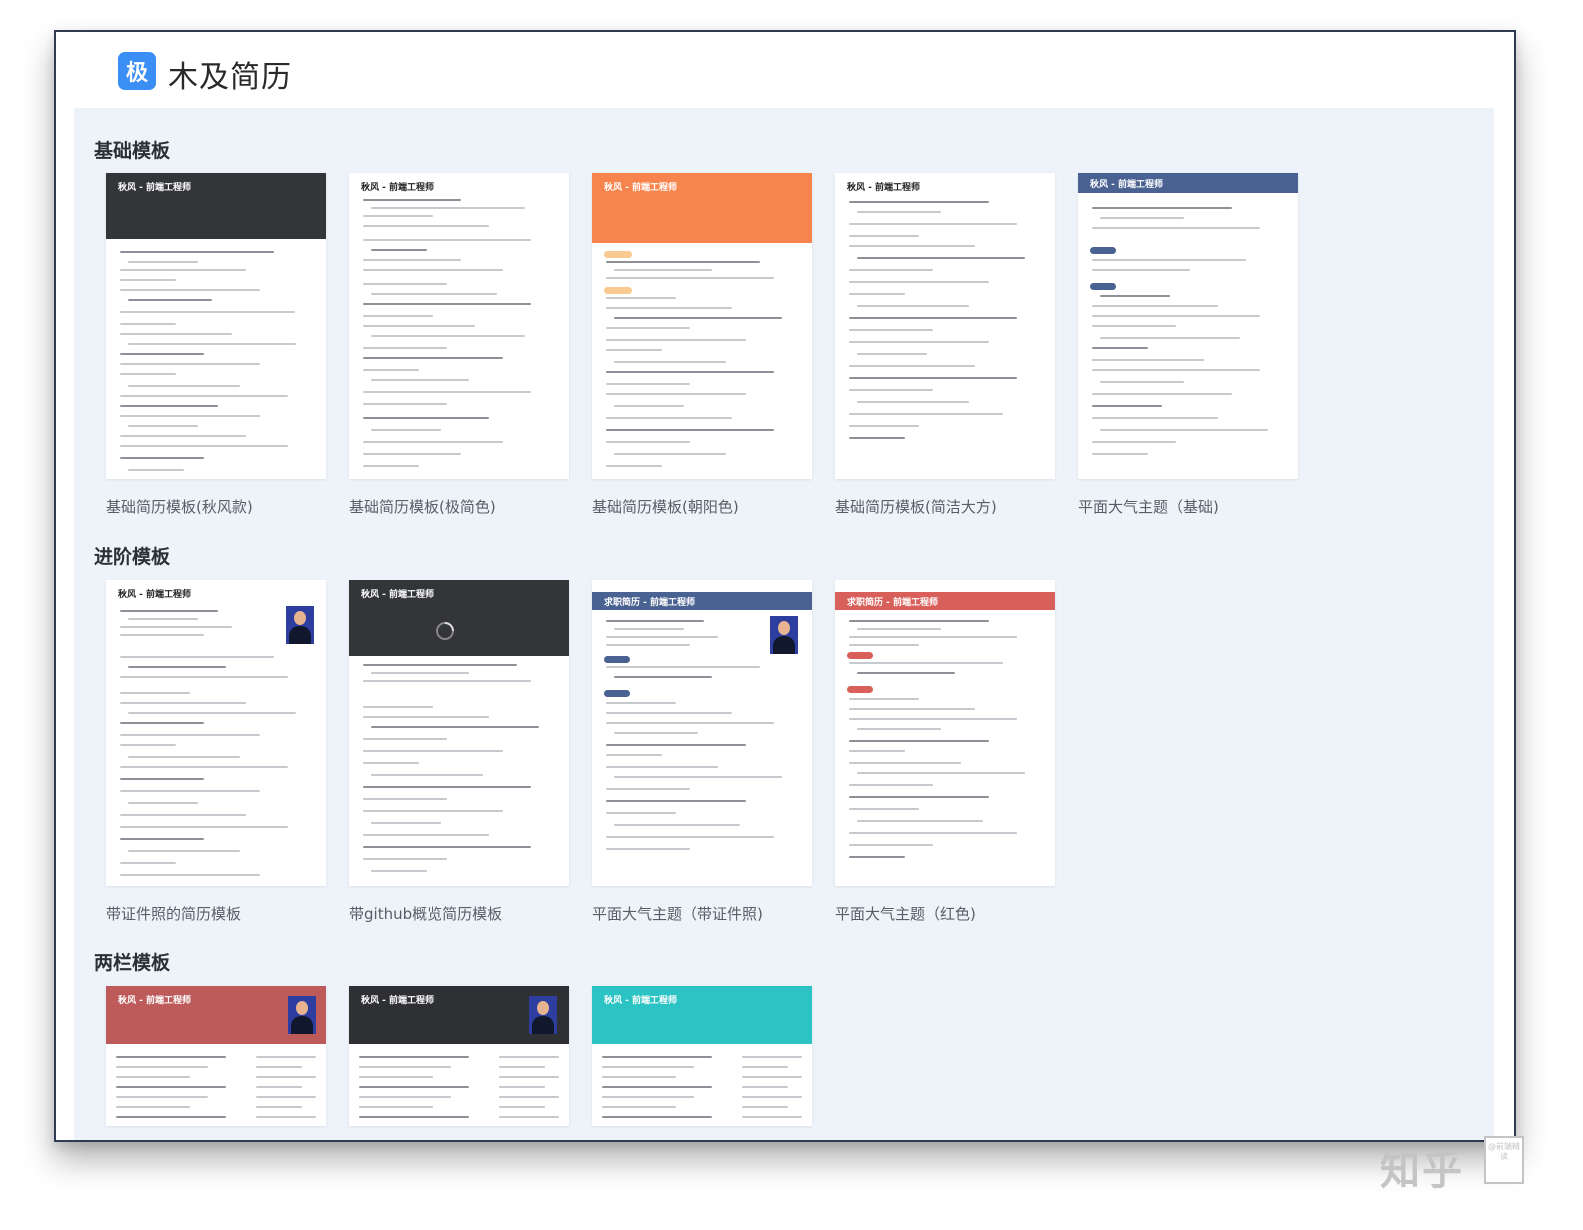 This screenshot has width=1583, height=1230. I want to click on template-card: 秋风 - 前端工程师 平面大气主题（基础), so click(1188, 345).